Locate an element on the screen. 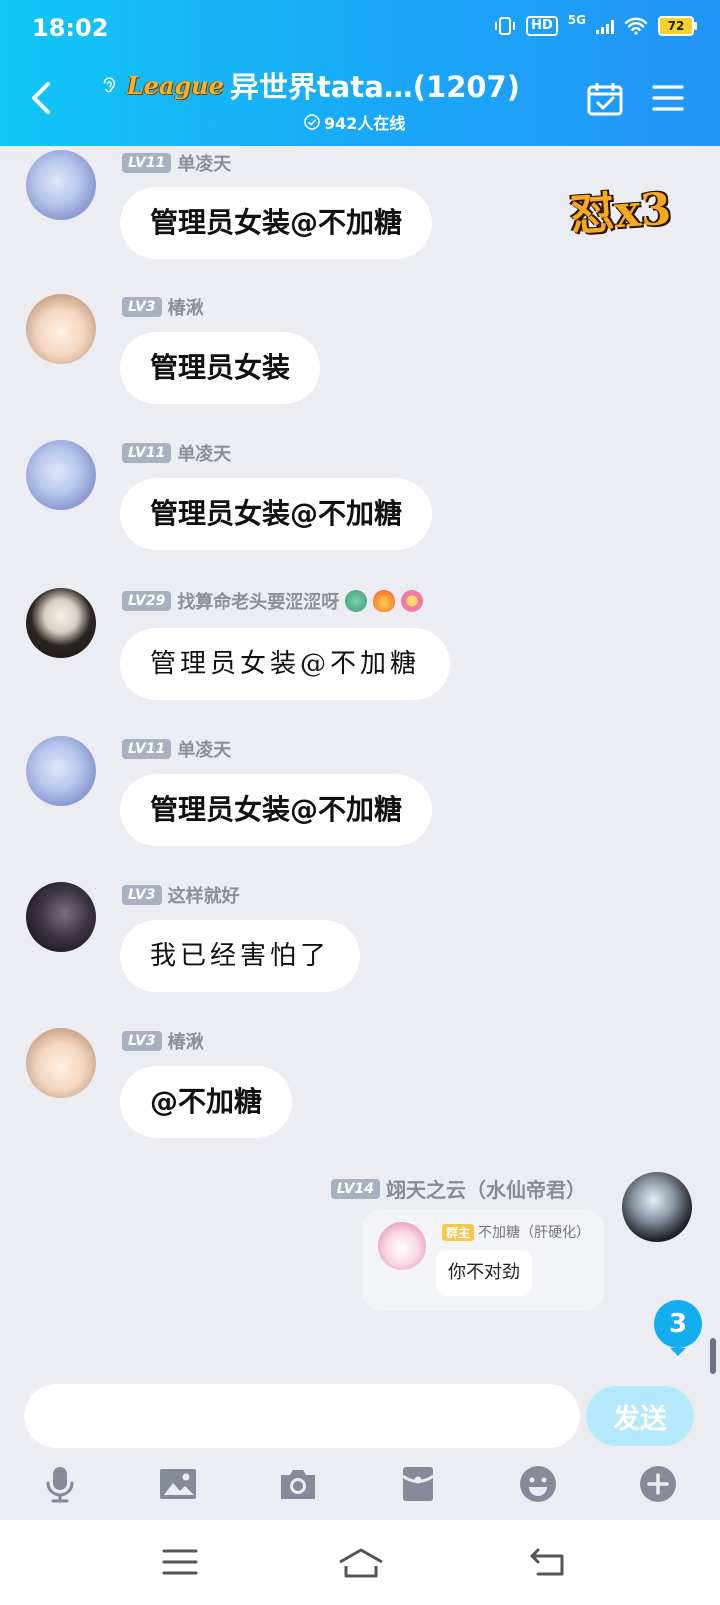 The width and height of the screenshot is (720, 1605). signal-icon is located at coordinates (605, 26).